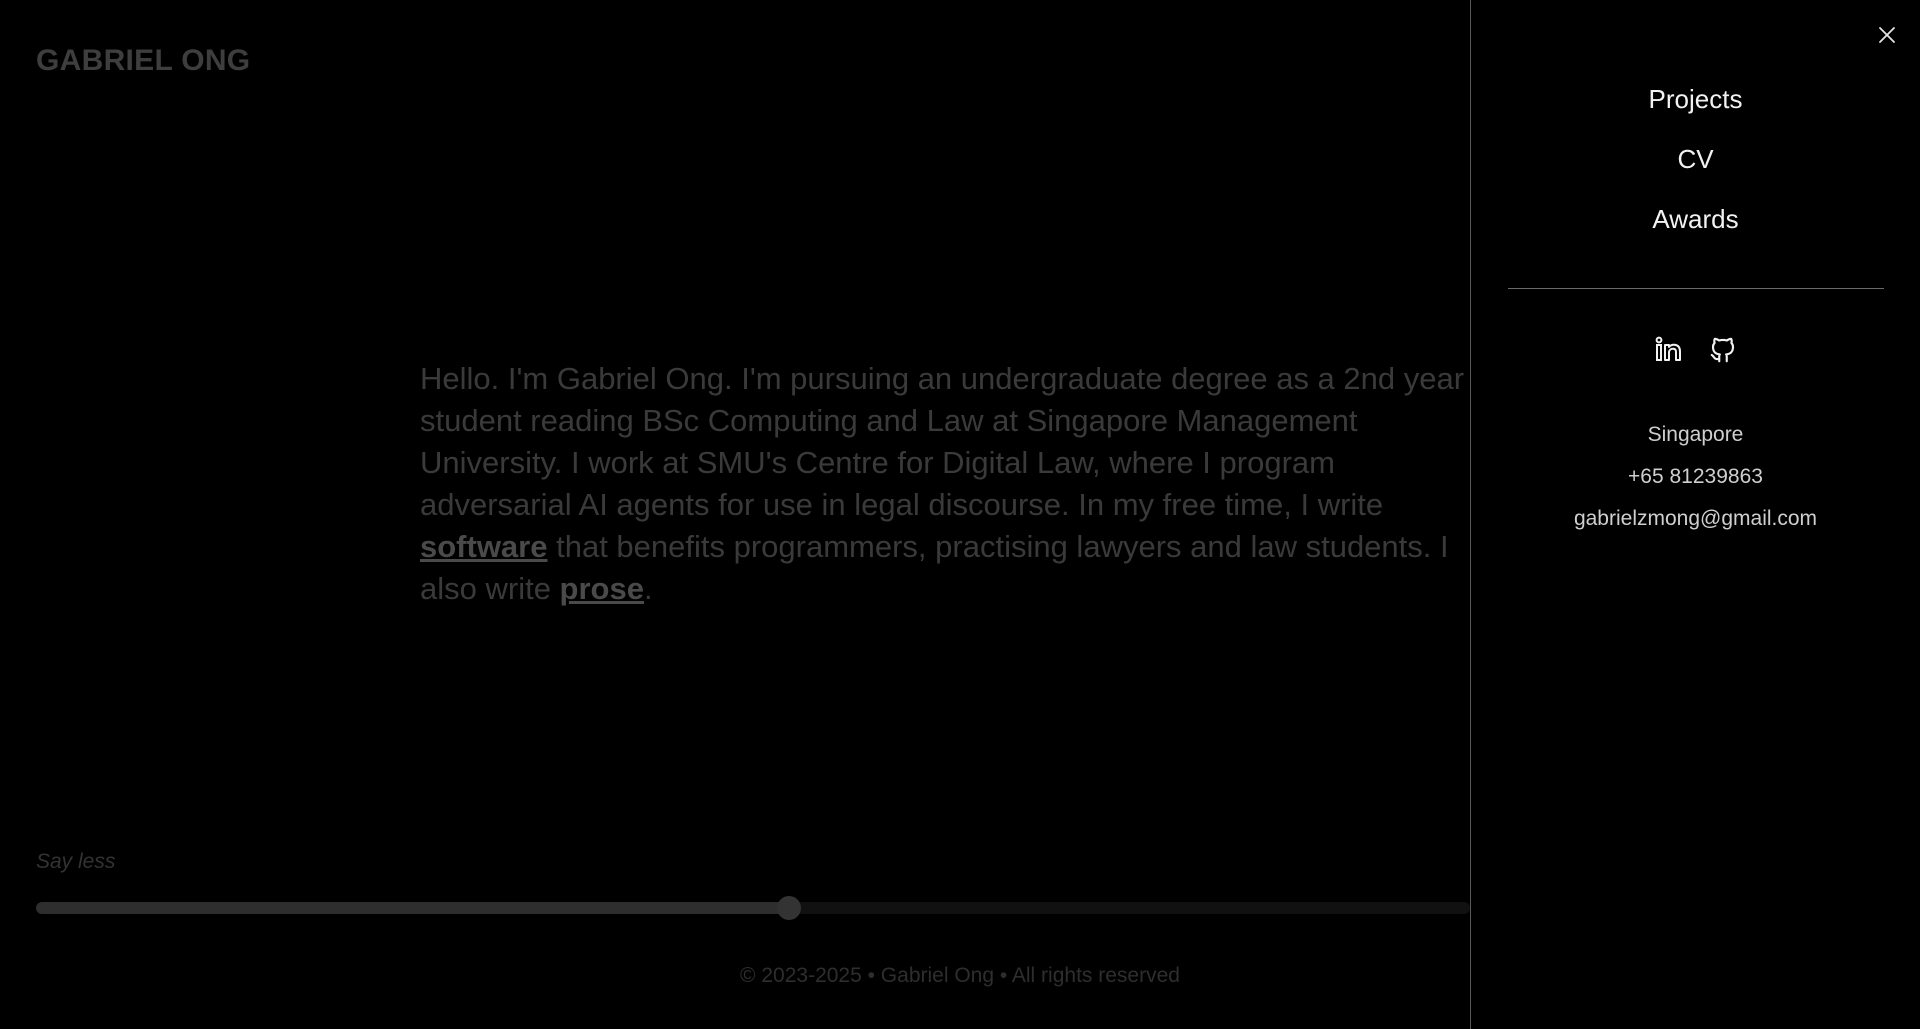 This screenshot has height=1029, width=1920. Describe the element at coordinates (1695, 219) in the screenshot. I see `menu-item-awards: Awards` at that location.